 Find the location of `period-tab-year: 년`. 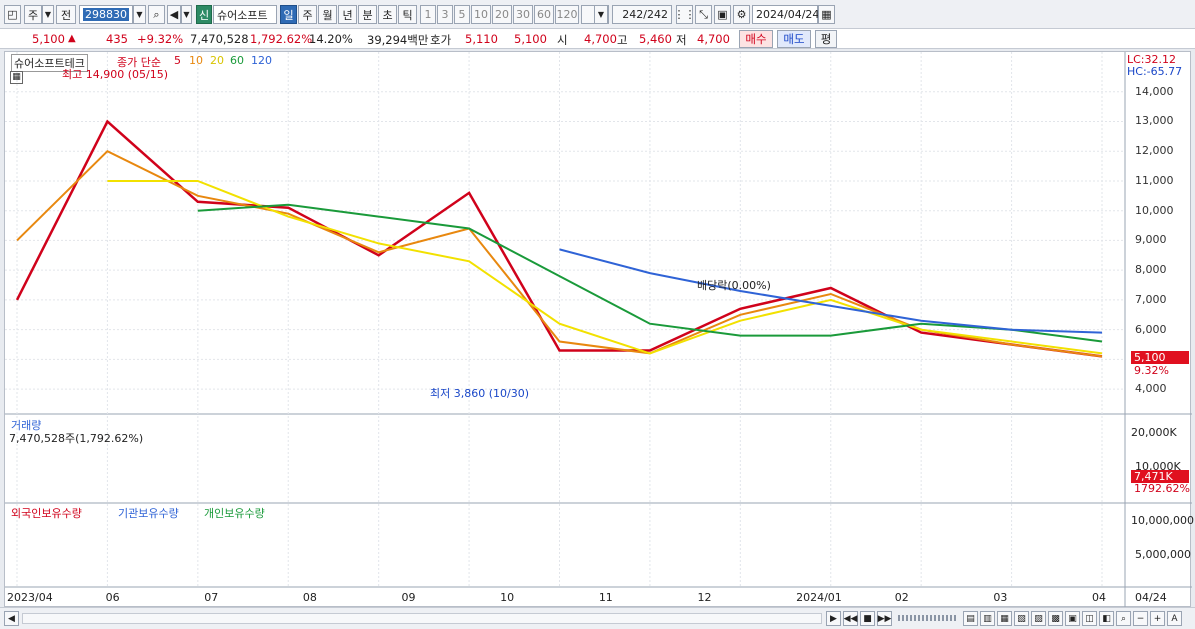

period-tab-year: 년 is located at coordinates (347, 14).